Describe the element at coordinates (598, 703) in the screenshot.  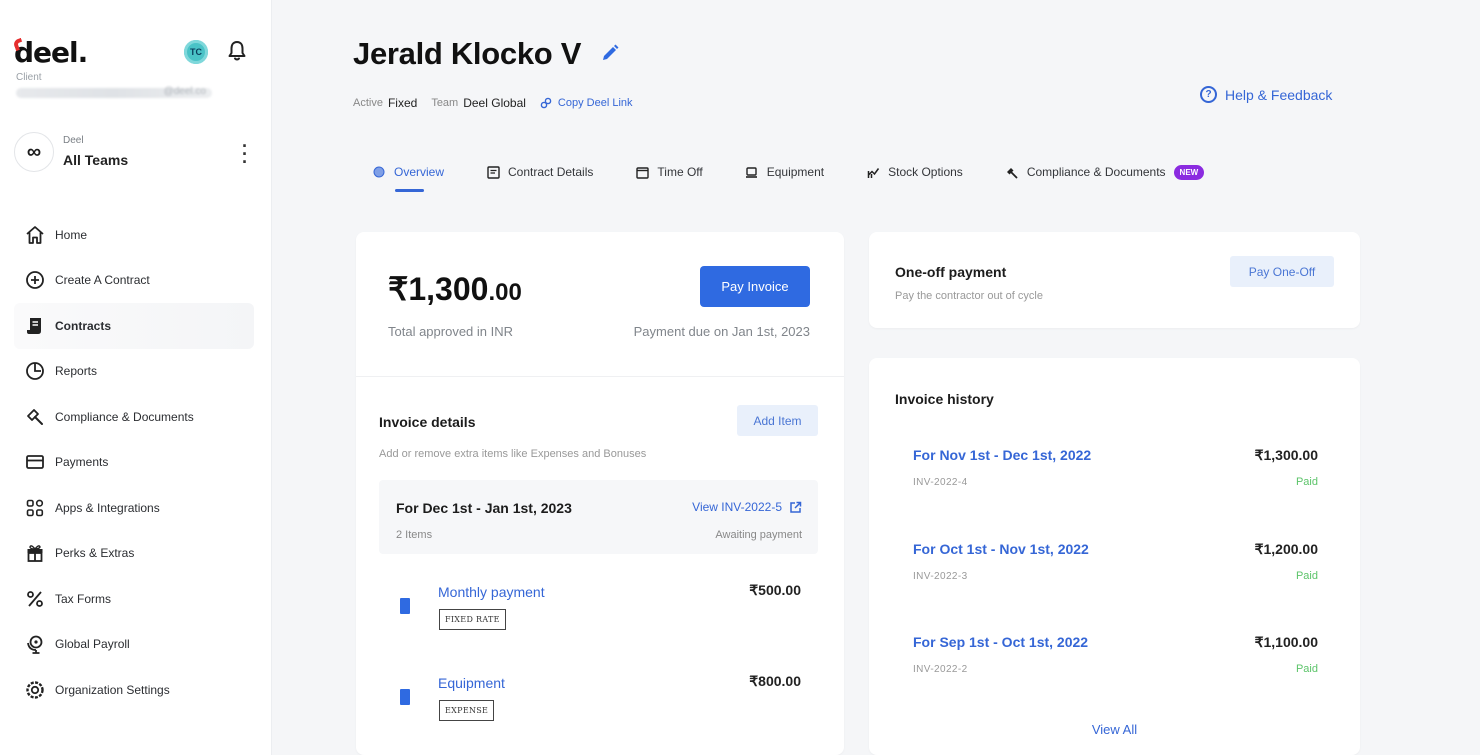
I see `invoice-line-item: Equipment EXPENSE ₹800.00` at that location.